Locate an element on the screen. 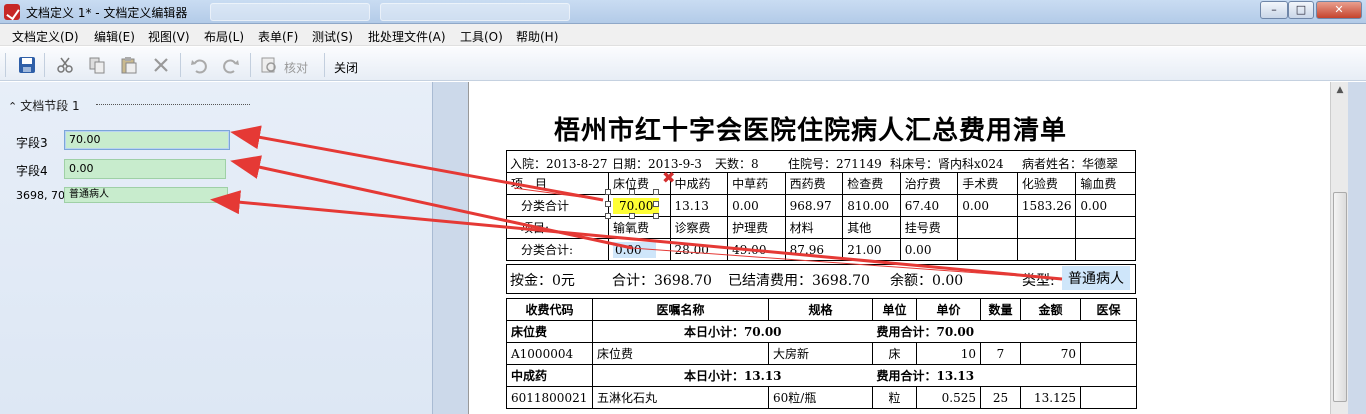 This screenshot has height=414, width=1366. table-cell: 13.13 is located at coordinates (699, 205).